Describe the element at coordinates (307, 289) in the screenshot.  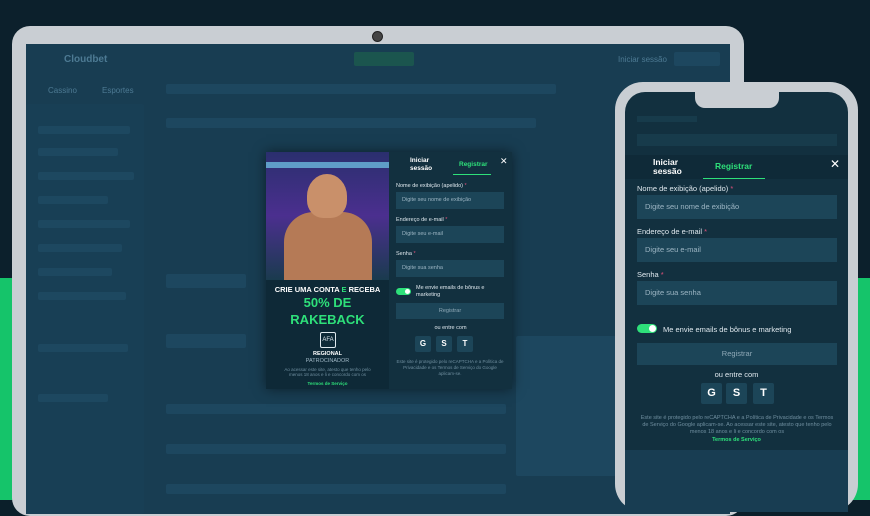
I see `promo-headline-a: CRIE UMA CONTA` at that location.